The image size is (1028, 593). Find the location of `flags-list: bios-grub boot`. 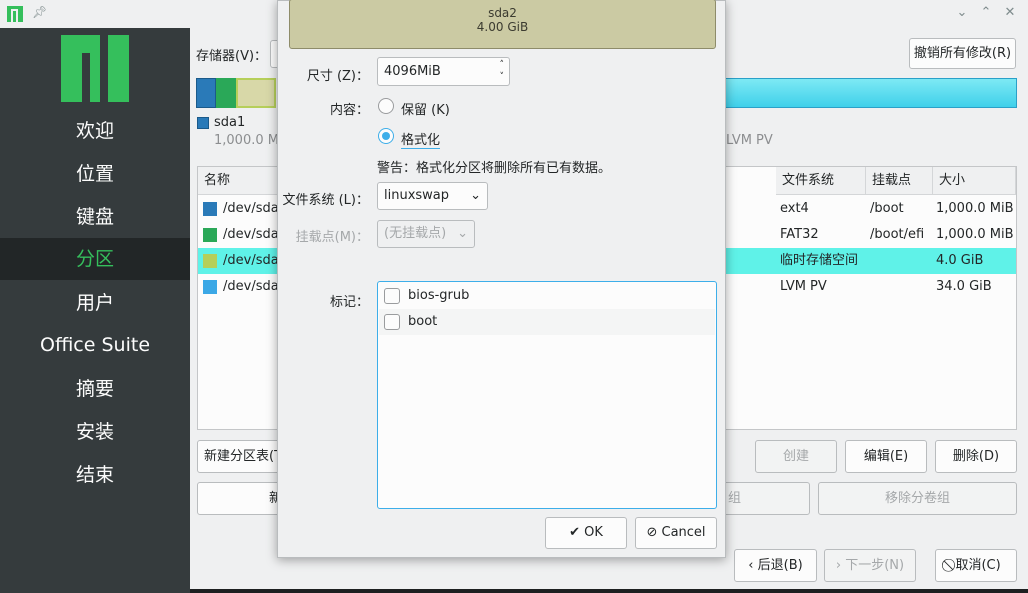

flags-list: bios-grub boot is located at coordinates (547, 395).